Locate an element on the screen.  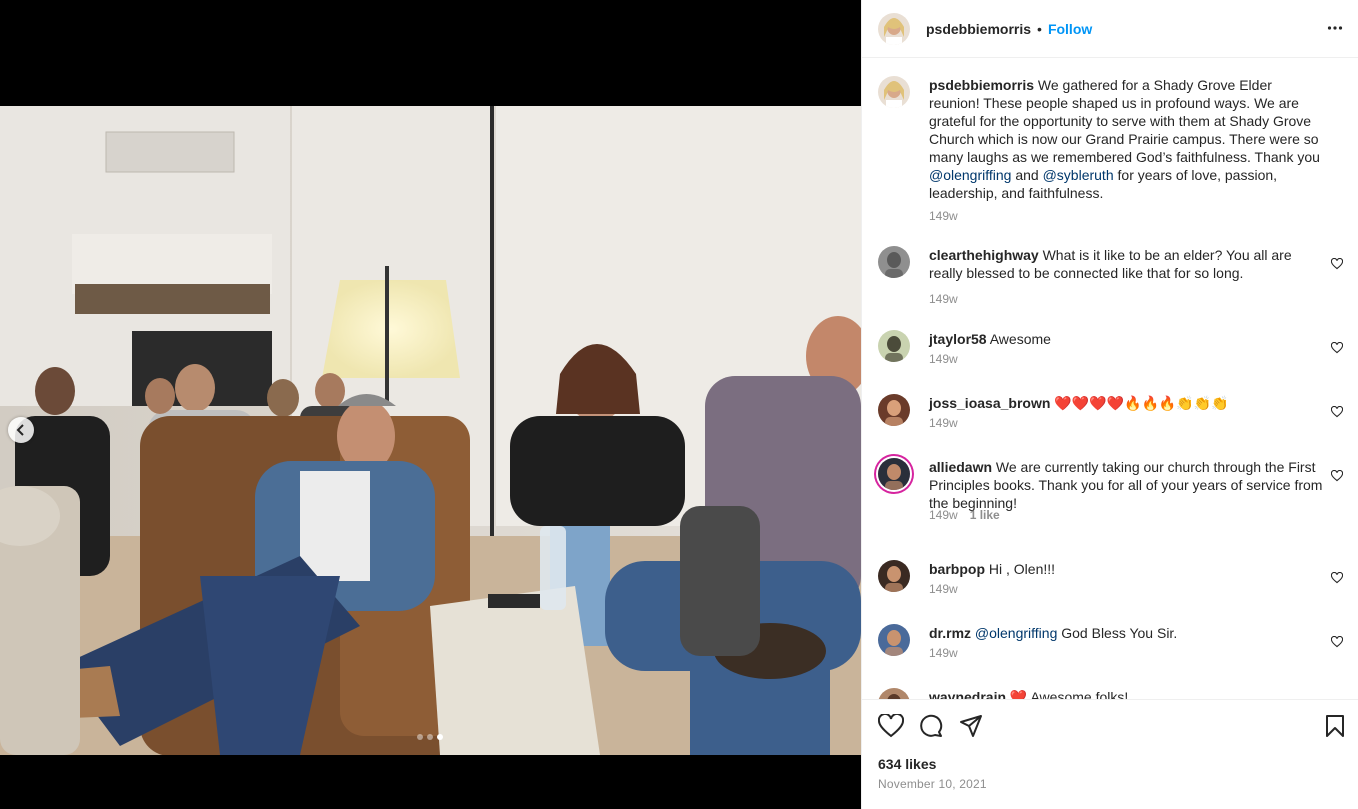
comment-item: barbpop Hi , Olen!!! 149w is located at coordinates (1110, 590).